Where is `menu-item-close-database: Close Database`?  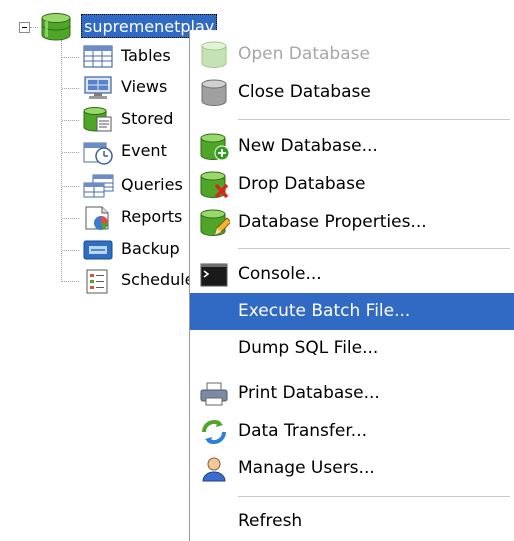 menu-item-close-database: Close Database is located at coordinates (352, 92).